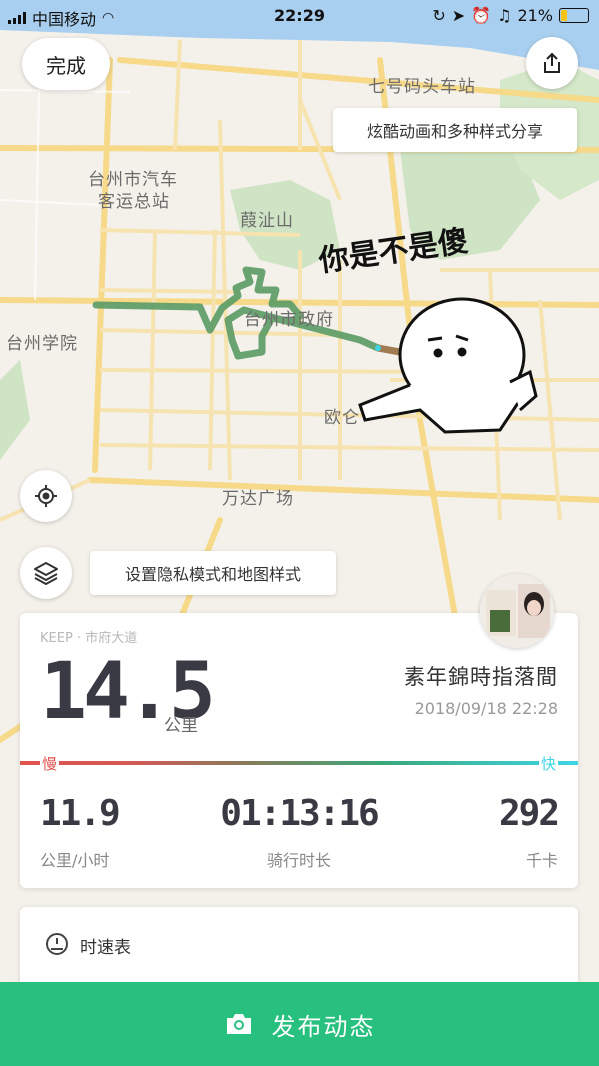 This screenshot has height=1066, width=599. I want to click on duration-label: 骑行时长, so click(298, 860).